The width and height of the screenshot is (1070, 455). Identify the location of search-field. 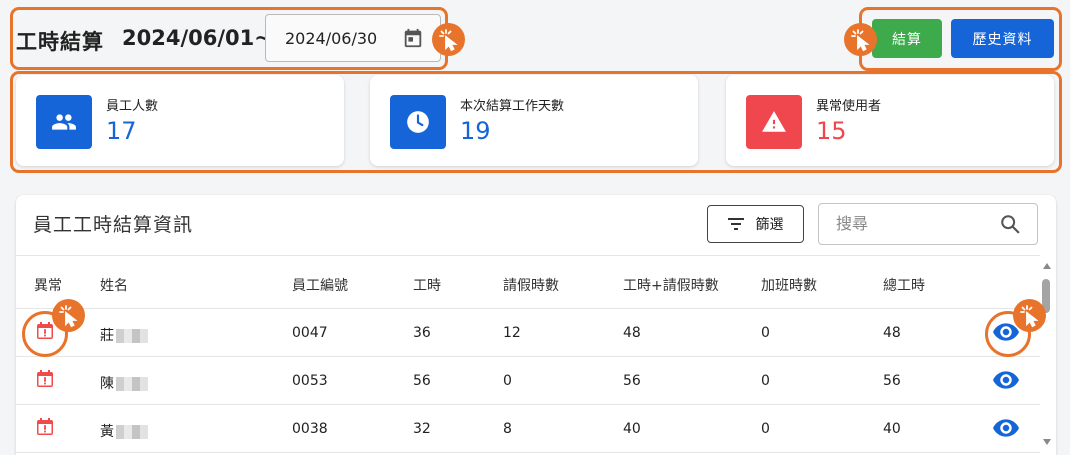
(928, 224).